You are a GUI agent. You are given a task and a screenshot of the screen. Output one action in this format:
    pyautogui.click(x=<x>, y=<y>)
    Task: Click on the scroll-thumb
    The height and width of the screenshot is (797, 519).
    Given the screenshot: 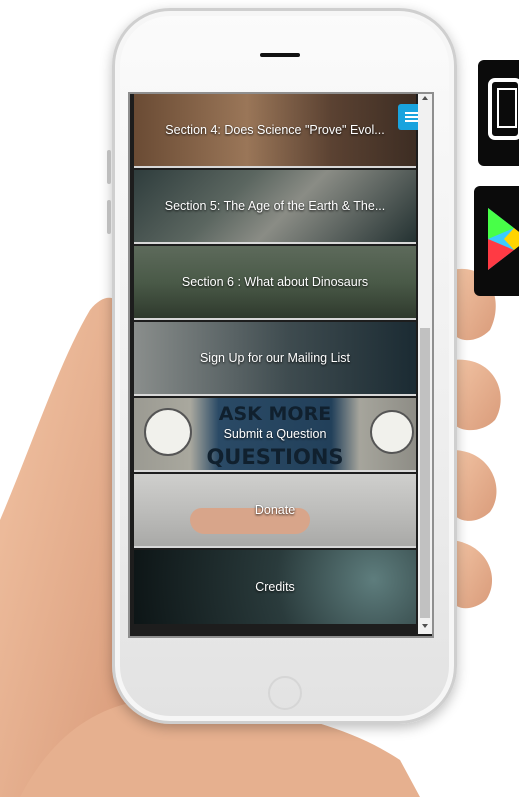 What is the action you would take?
    pyautogui.click(x=425, y=473)
    